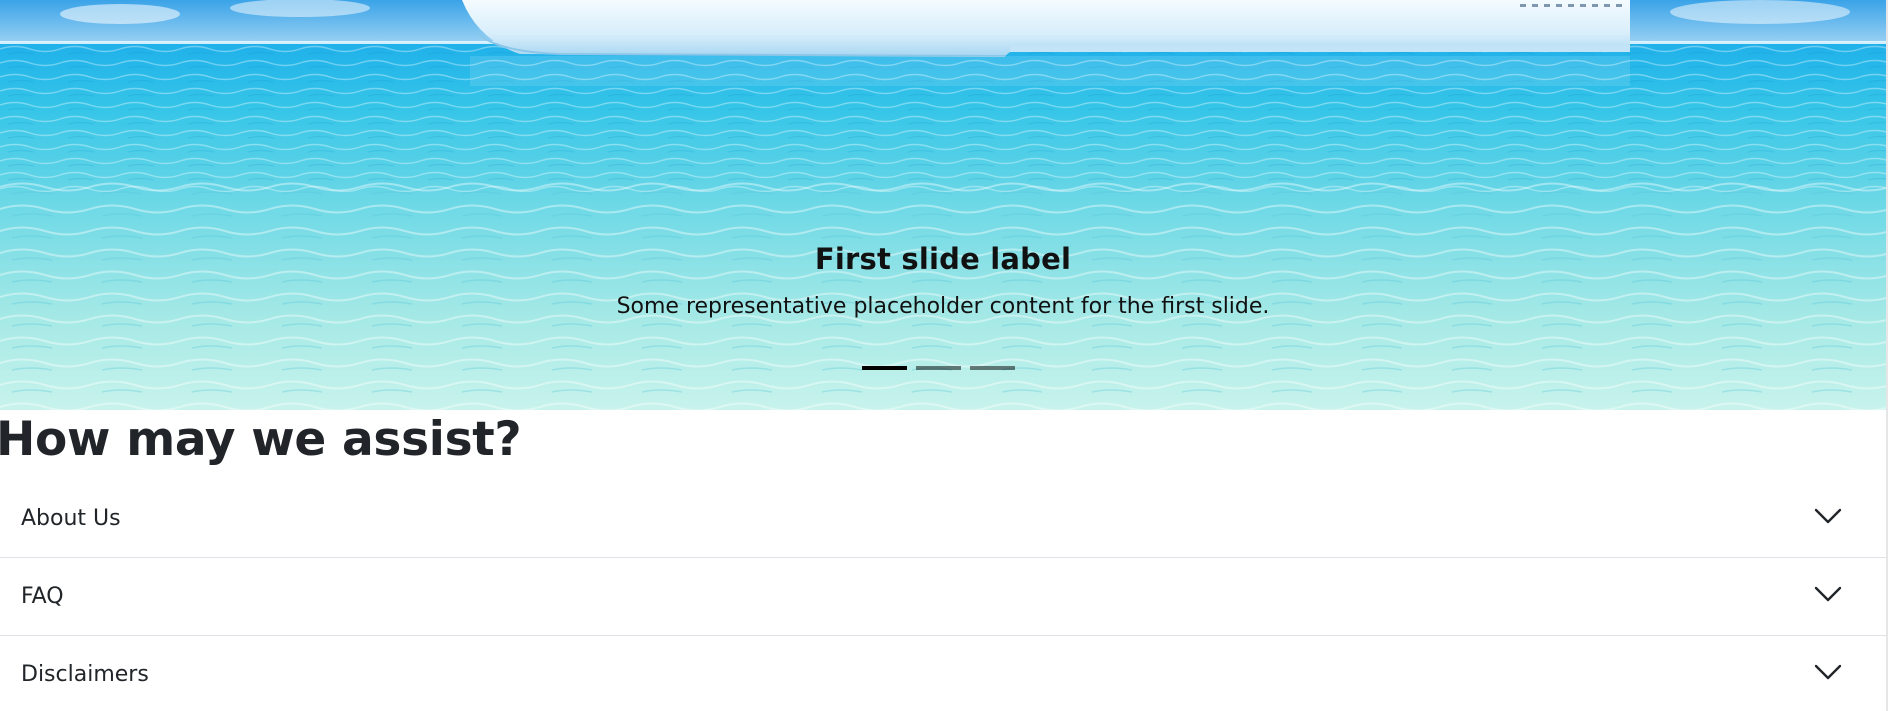 Image resolution: width=1888 pixels, height=711 pixels. I want to click on carousel-indicators, so click(938, 368).